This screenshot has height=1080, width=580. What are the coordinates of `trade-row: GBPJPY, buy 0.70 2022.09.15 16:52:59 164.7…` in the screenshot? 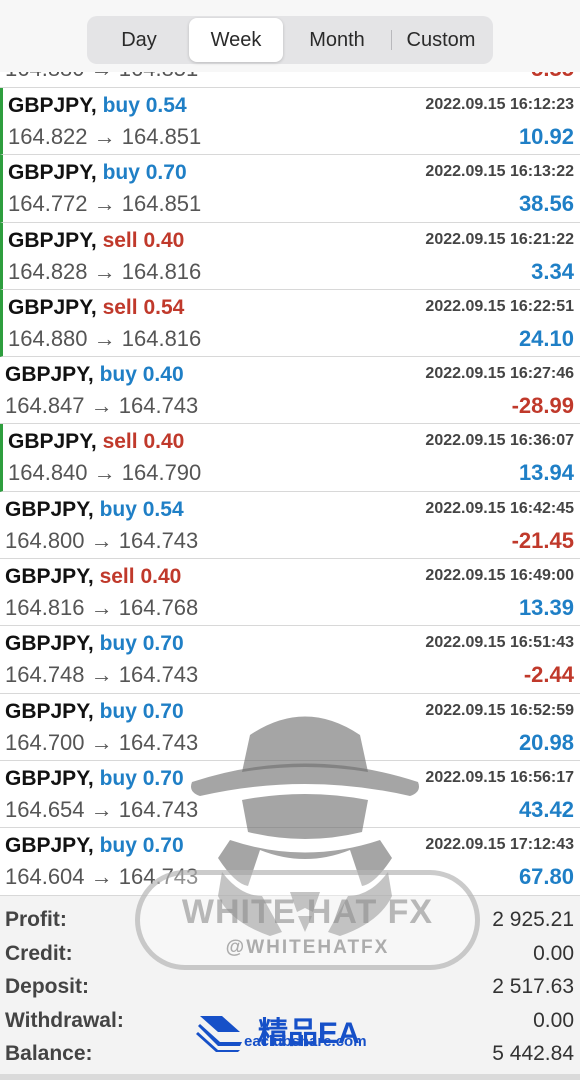 It's located at (290, 727).